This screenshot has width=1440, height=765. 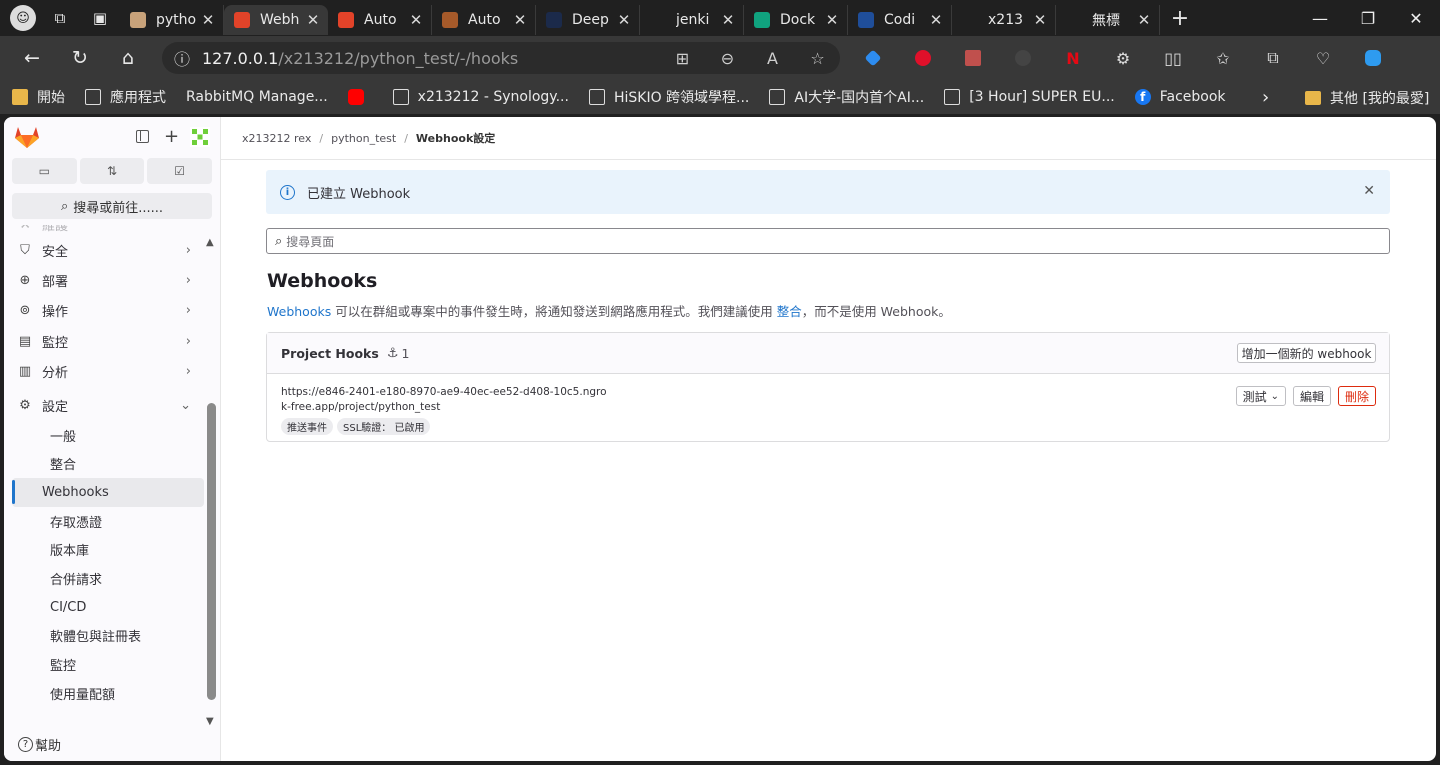 What do you see at coordinates (299, 311) in the screenshot?
I see `webhooks-docs-link: Webhooks` at bounding box center [299, 311].